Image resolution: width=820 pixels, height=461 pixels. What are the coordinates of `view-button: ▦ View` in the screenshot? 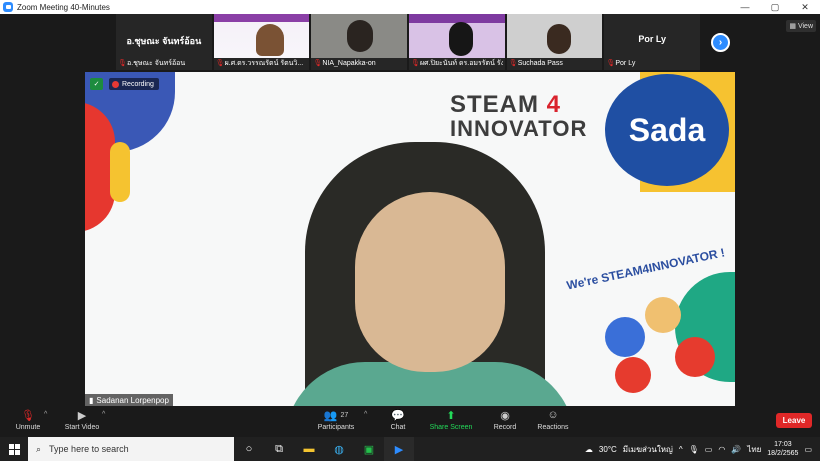 It's located at (801, 26).